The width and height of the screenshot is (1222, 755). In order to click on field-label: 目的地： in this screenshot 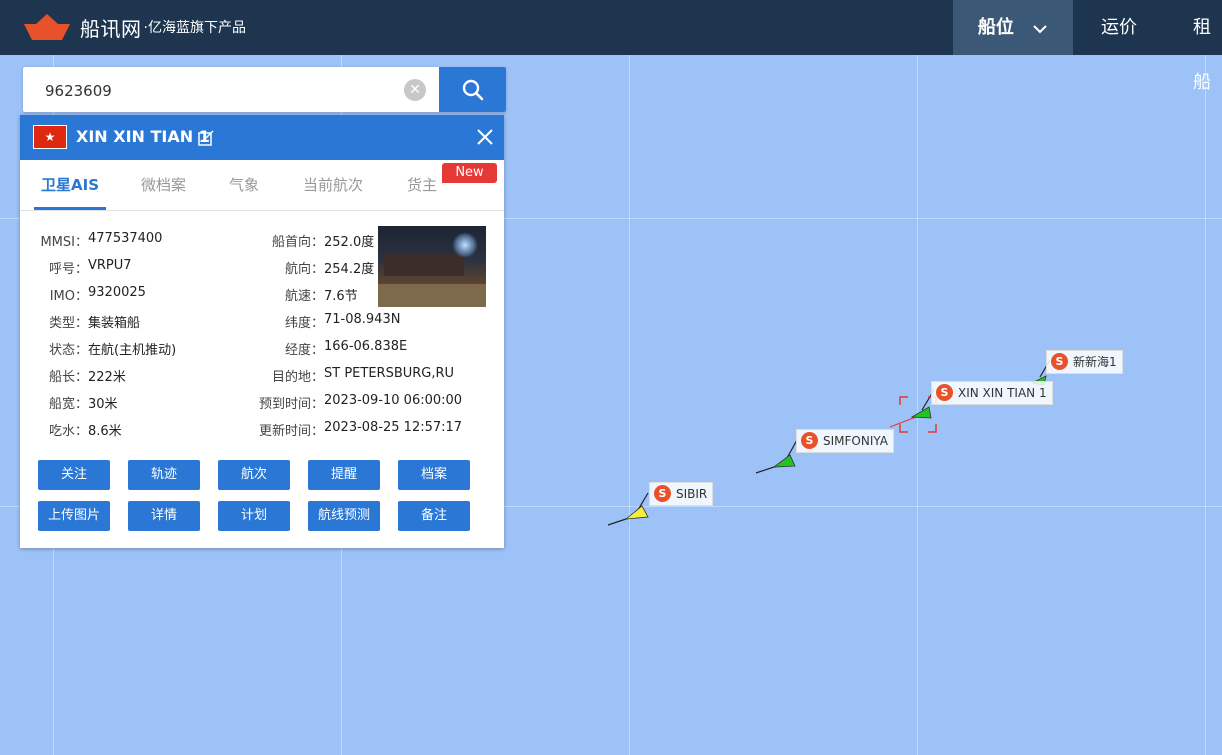, I will do `click(297, 377)`.